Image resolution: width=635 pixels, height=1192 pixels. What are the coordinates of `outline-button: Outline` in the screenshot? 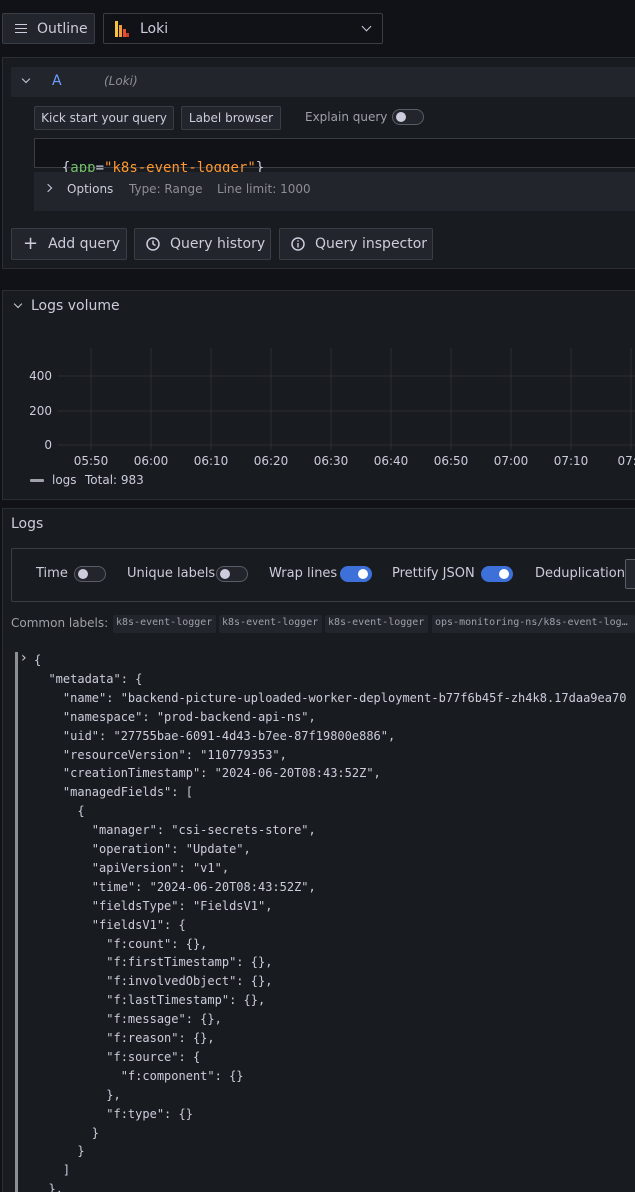 It's located at (48, 28).